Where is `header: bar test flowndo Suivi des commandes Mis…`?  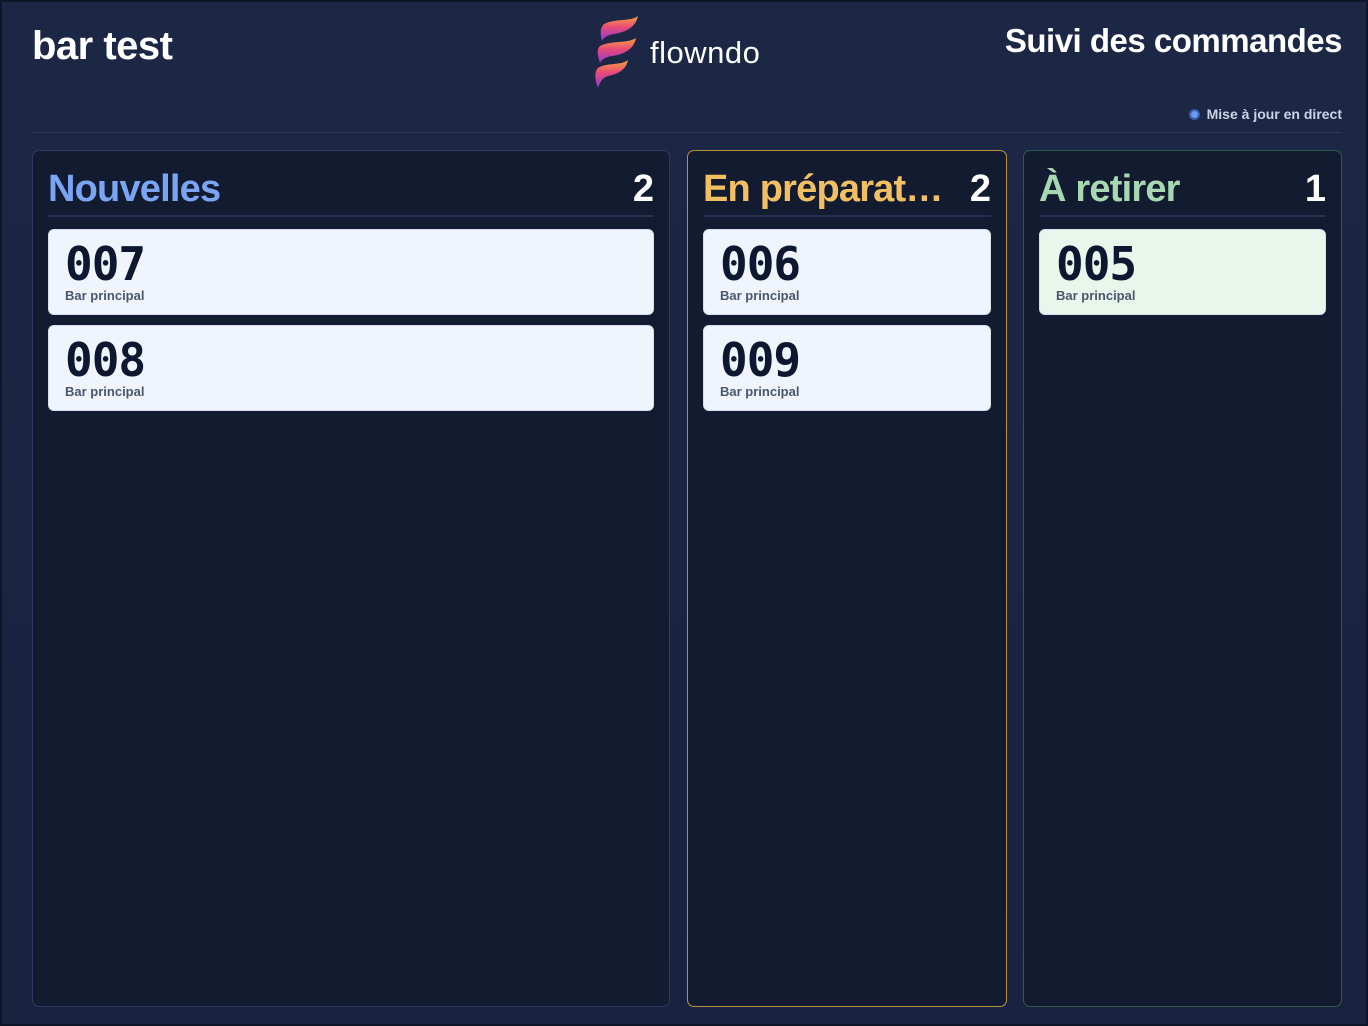 header: bar test flowndo Suivi des commandes Mis… is located at coordinates (687, 67).